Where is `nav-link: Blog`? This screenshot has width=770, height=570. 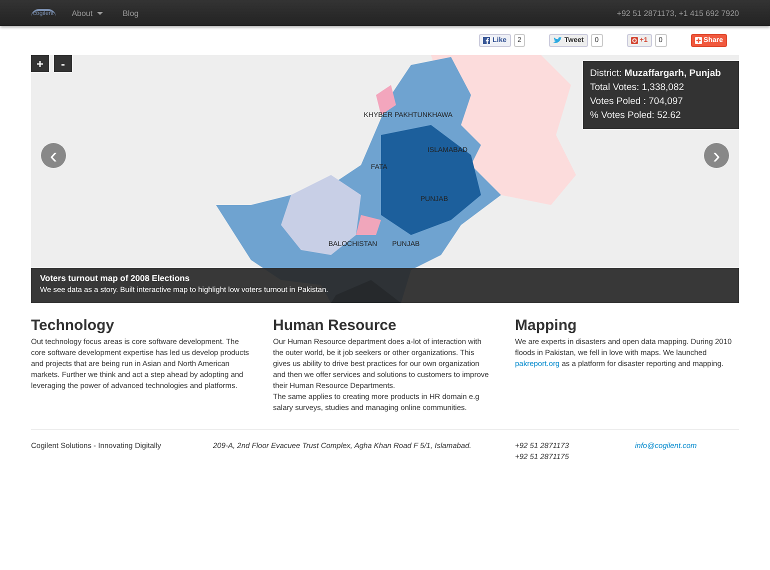 nav-link: Blog is located at coordinates (130, 13).